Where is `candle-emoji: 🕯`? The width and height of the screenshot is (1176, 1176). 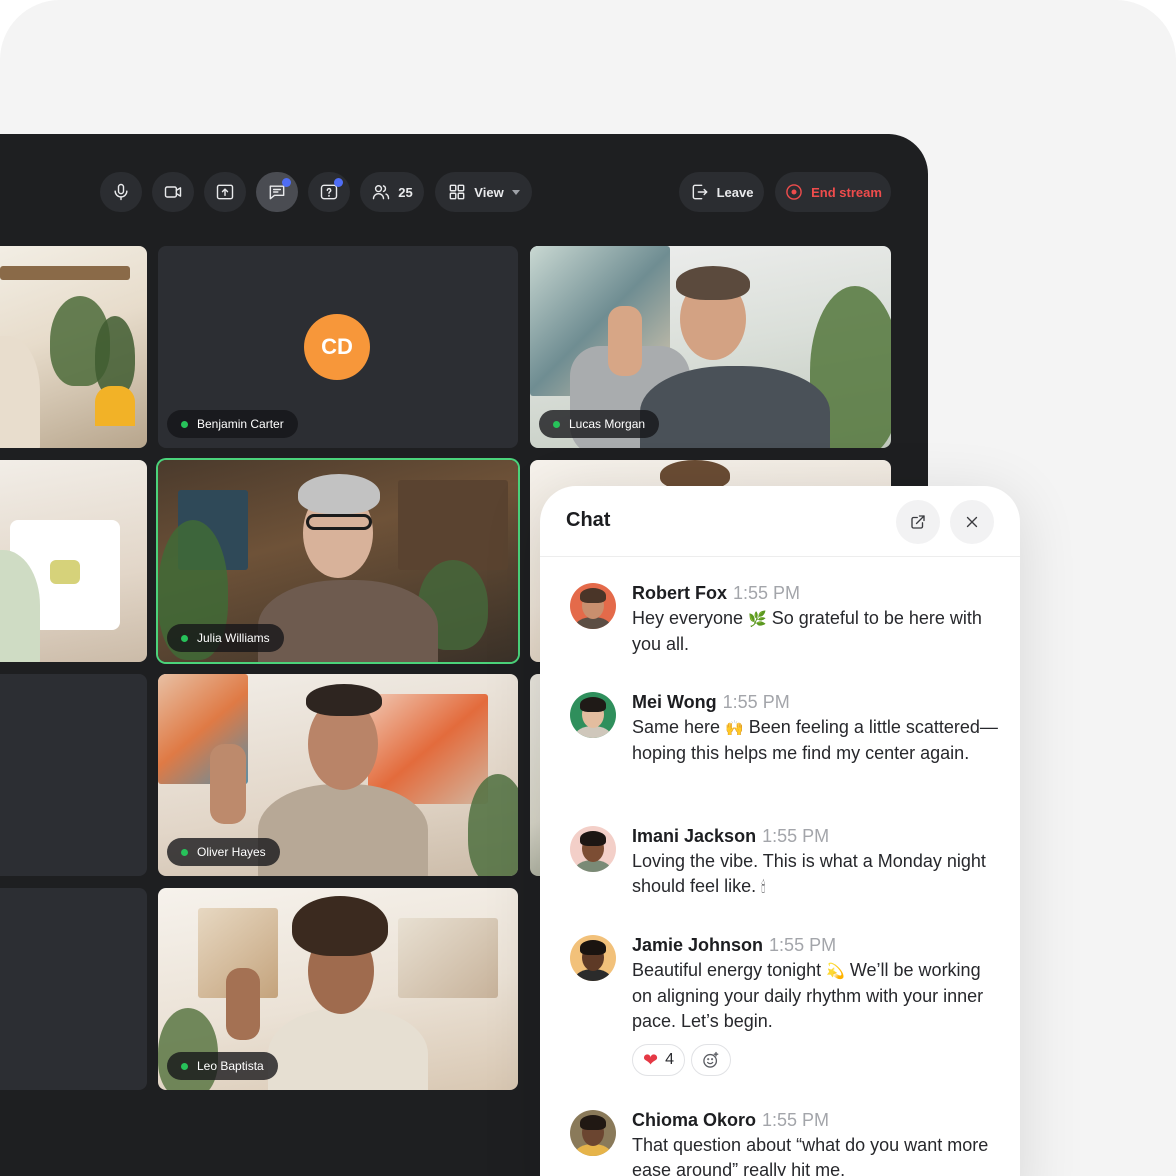
candle-emoji: 🕯 is located at coordinates (763, 887).